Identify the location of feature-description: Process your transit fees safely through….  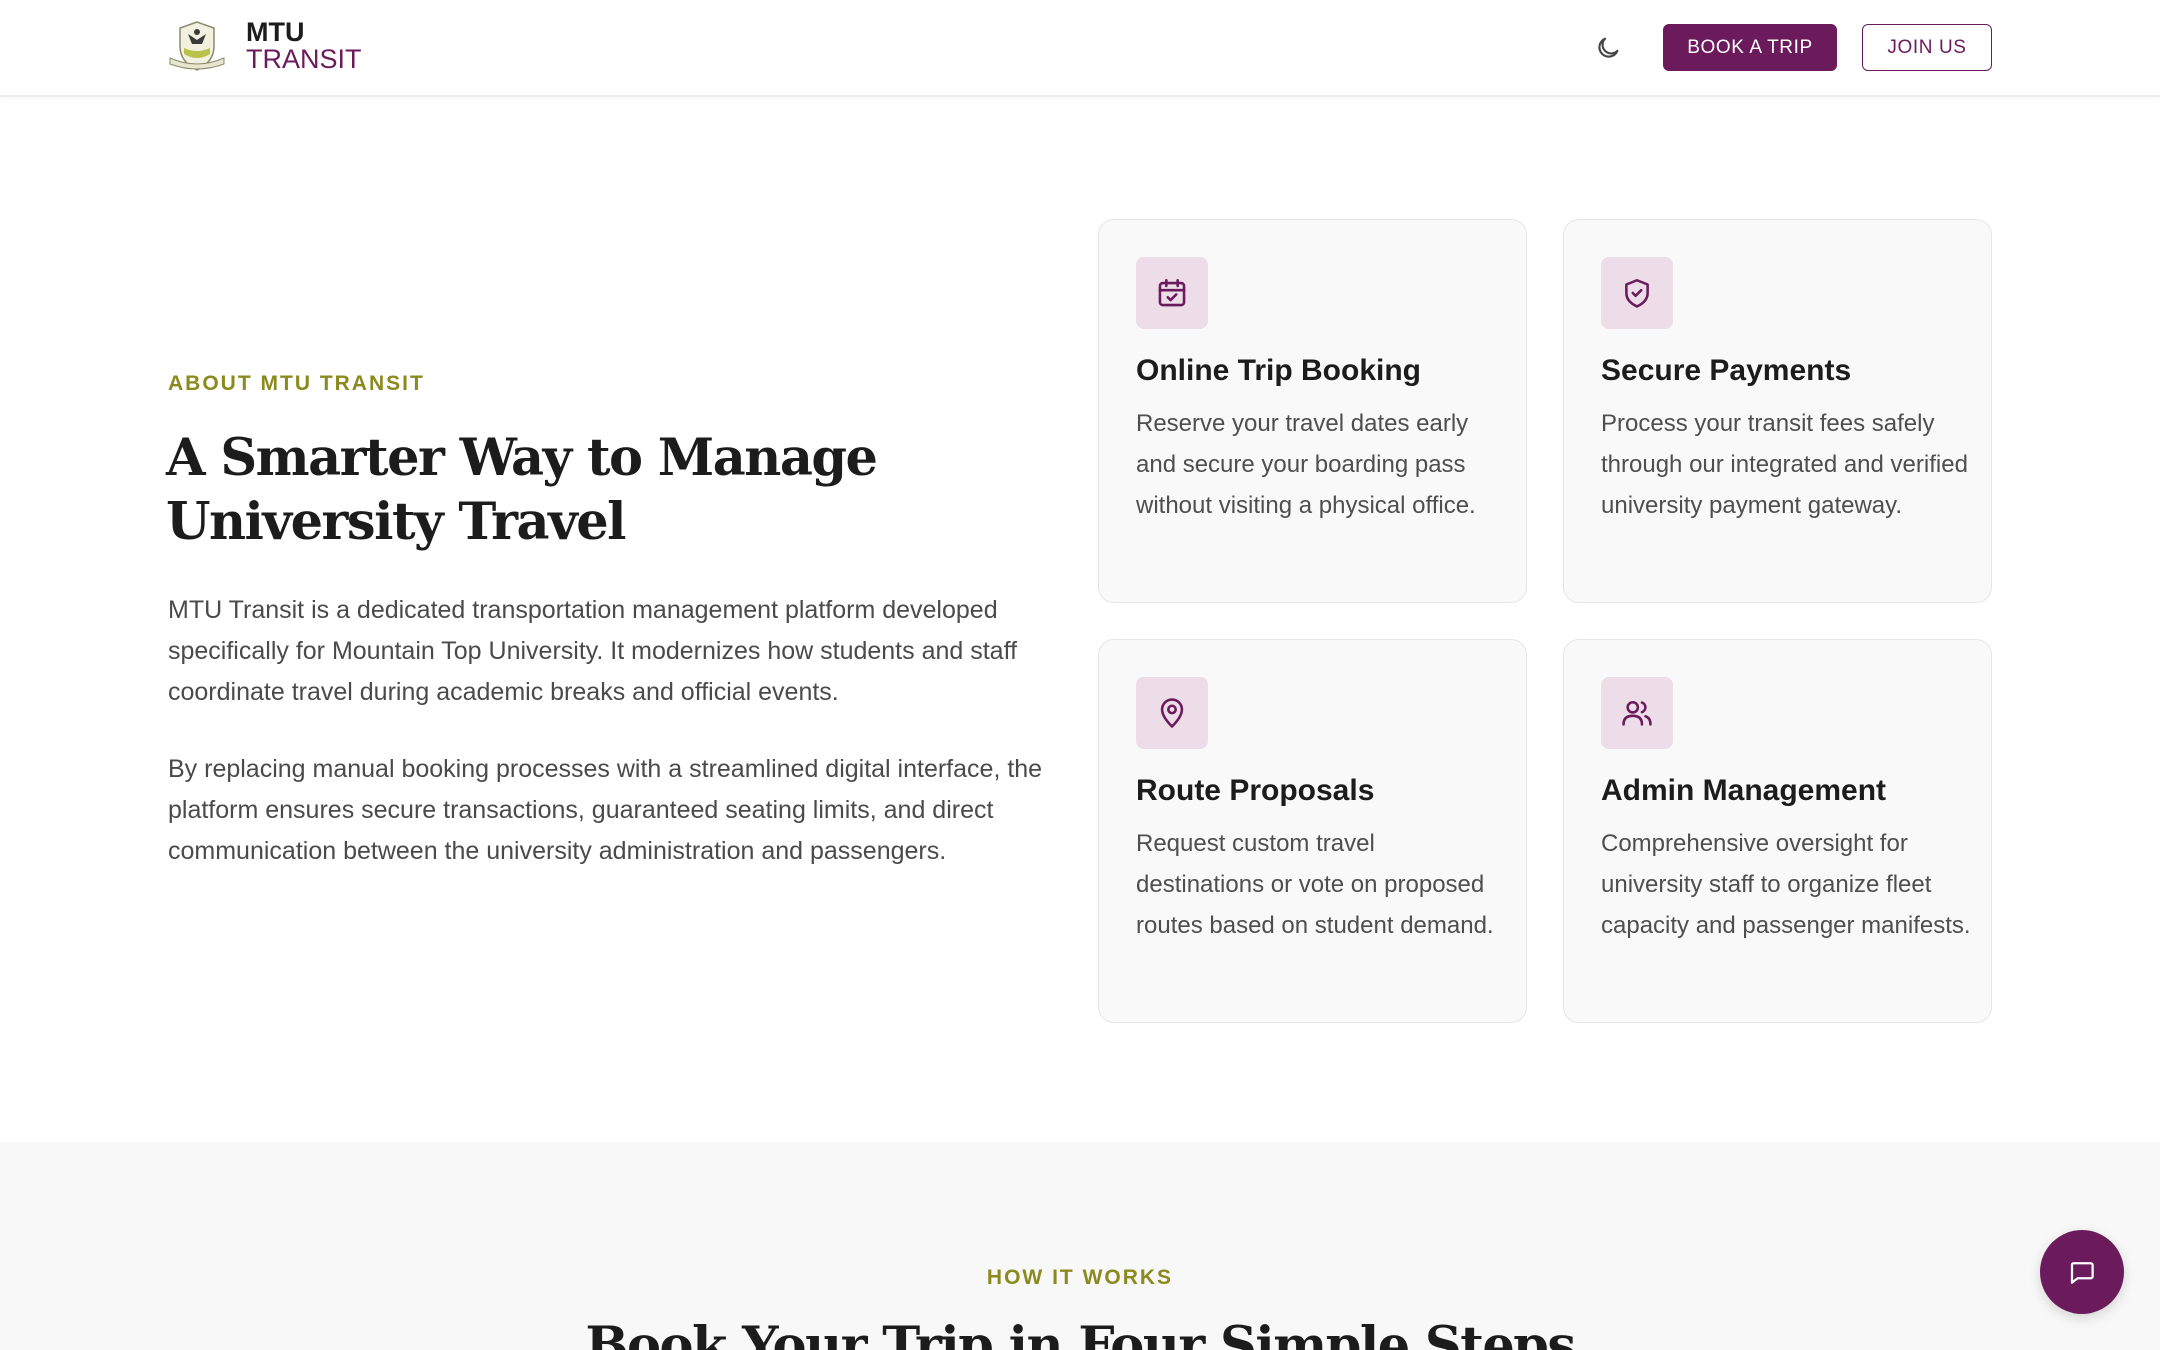
(1784, 464).